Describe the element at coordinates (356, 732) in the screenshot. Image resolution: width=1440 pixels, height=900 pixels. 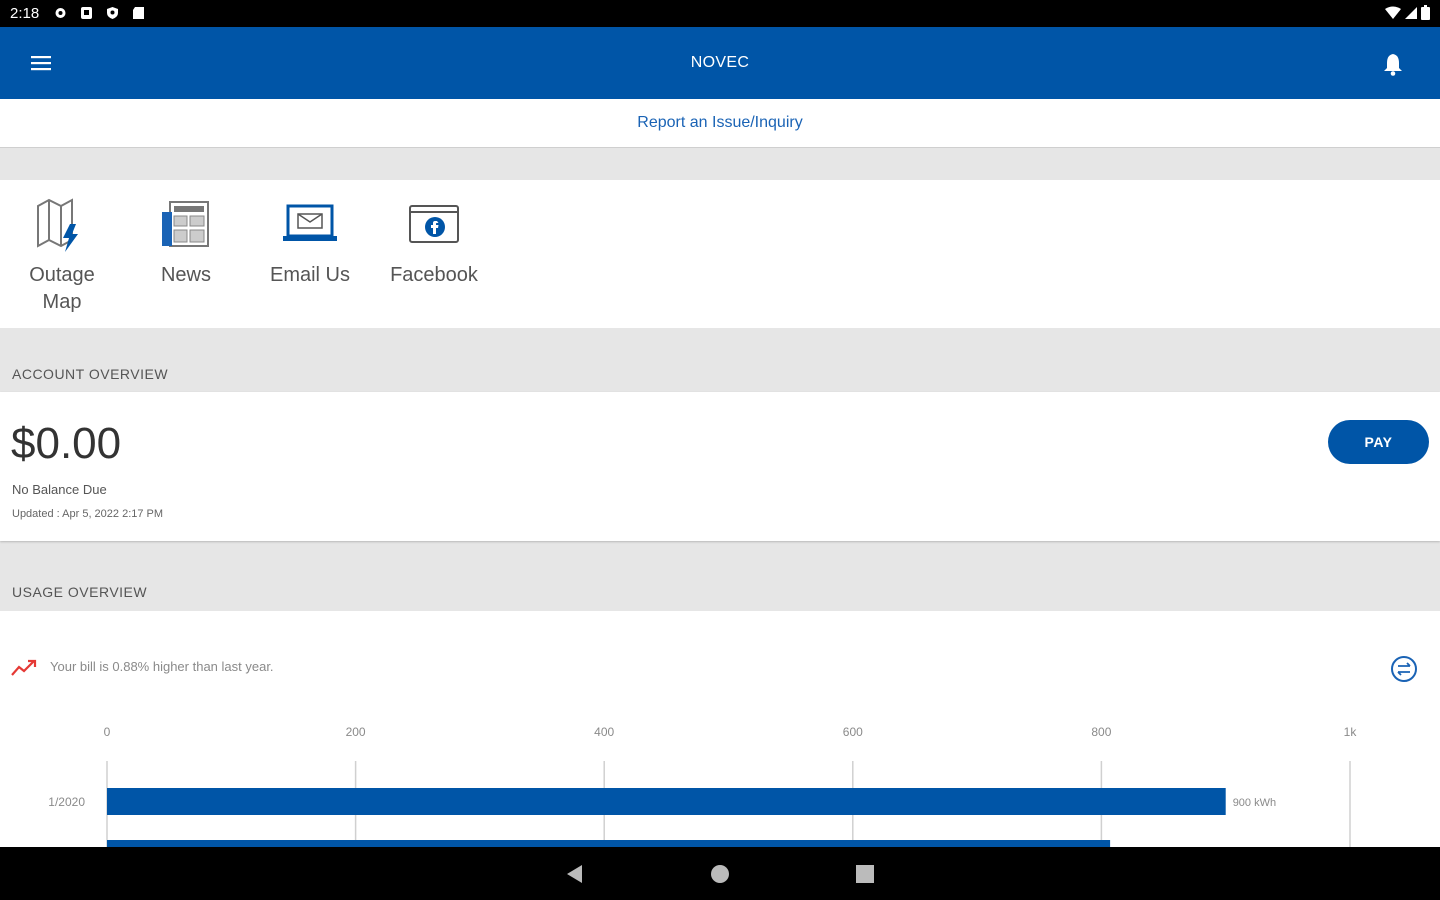
I see `x-tick-label: 200` at that location.